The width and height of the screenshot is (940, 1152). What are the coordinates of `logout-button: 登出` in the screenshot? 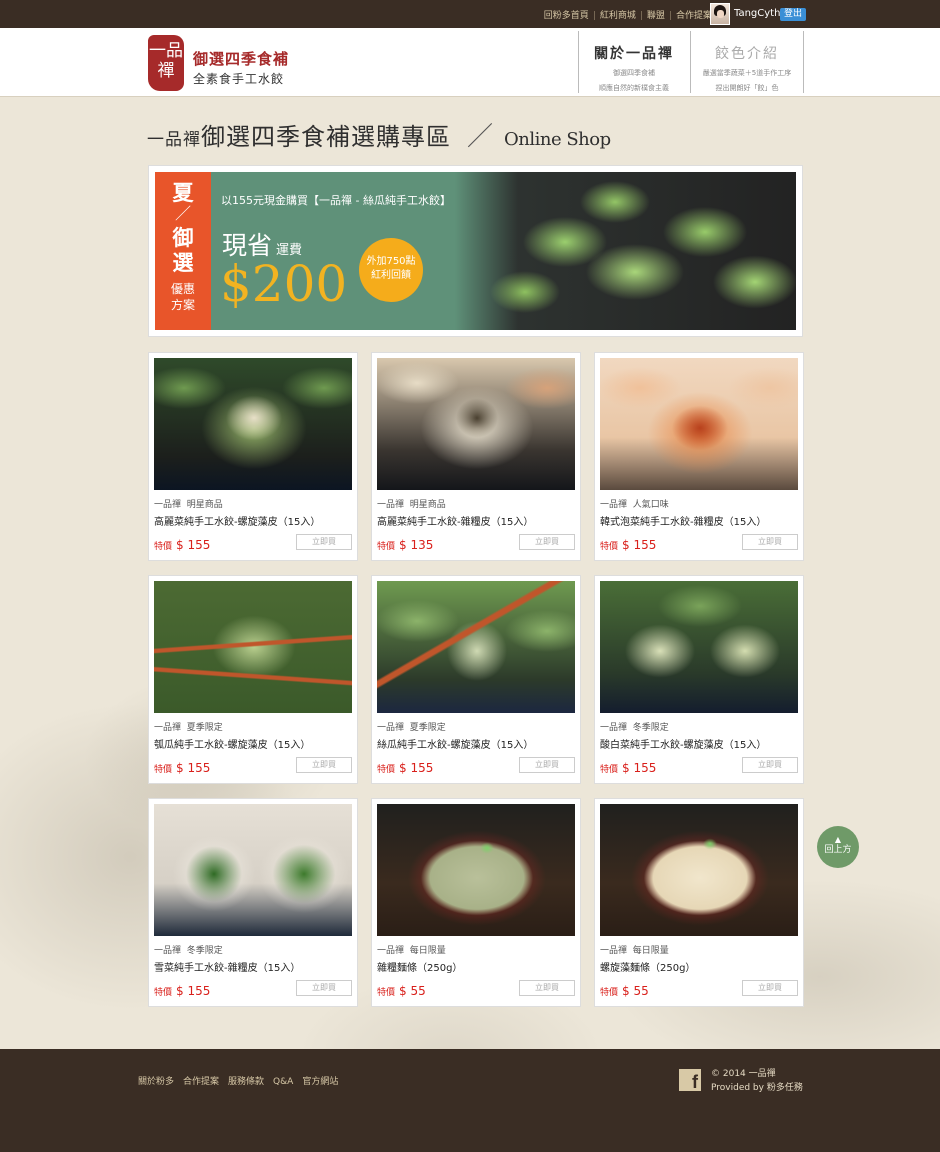 It's located at (793, 14).